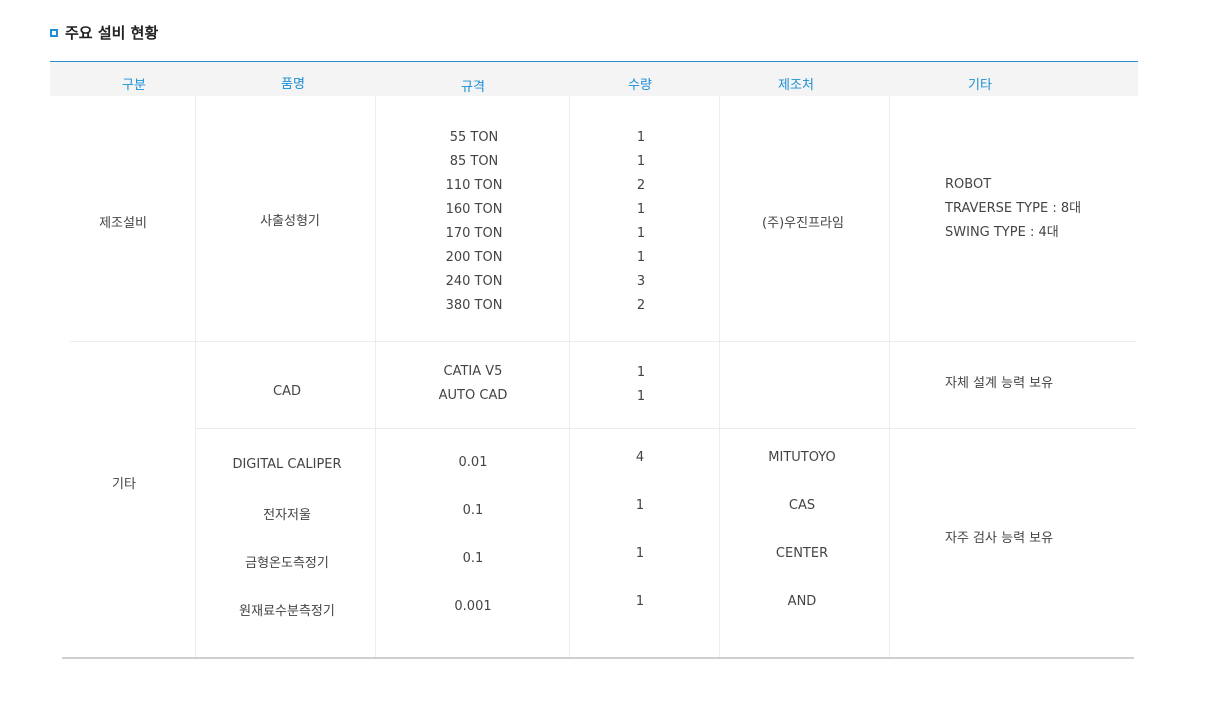 Image resolution: width=1214 pixels, height=705 pixels. Describe the element at coordinates (999, 538) in the screenshot. I see `inspection-note: 자주 검사 능력 보유` at that location.